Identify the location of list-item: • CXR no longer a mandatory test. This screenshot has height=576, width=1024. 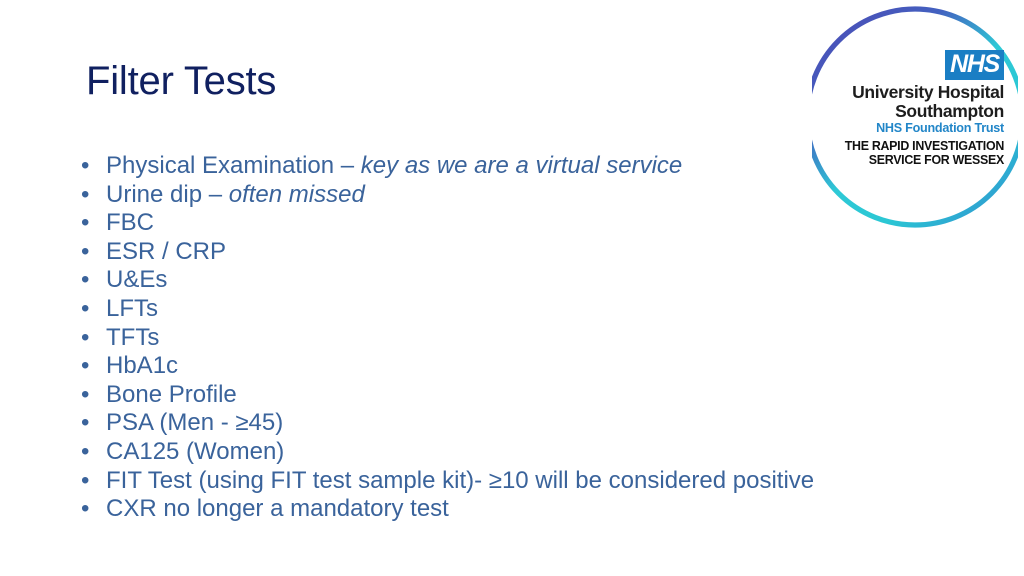
(506, 509).